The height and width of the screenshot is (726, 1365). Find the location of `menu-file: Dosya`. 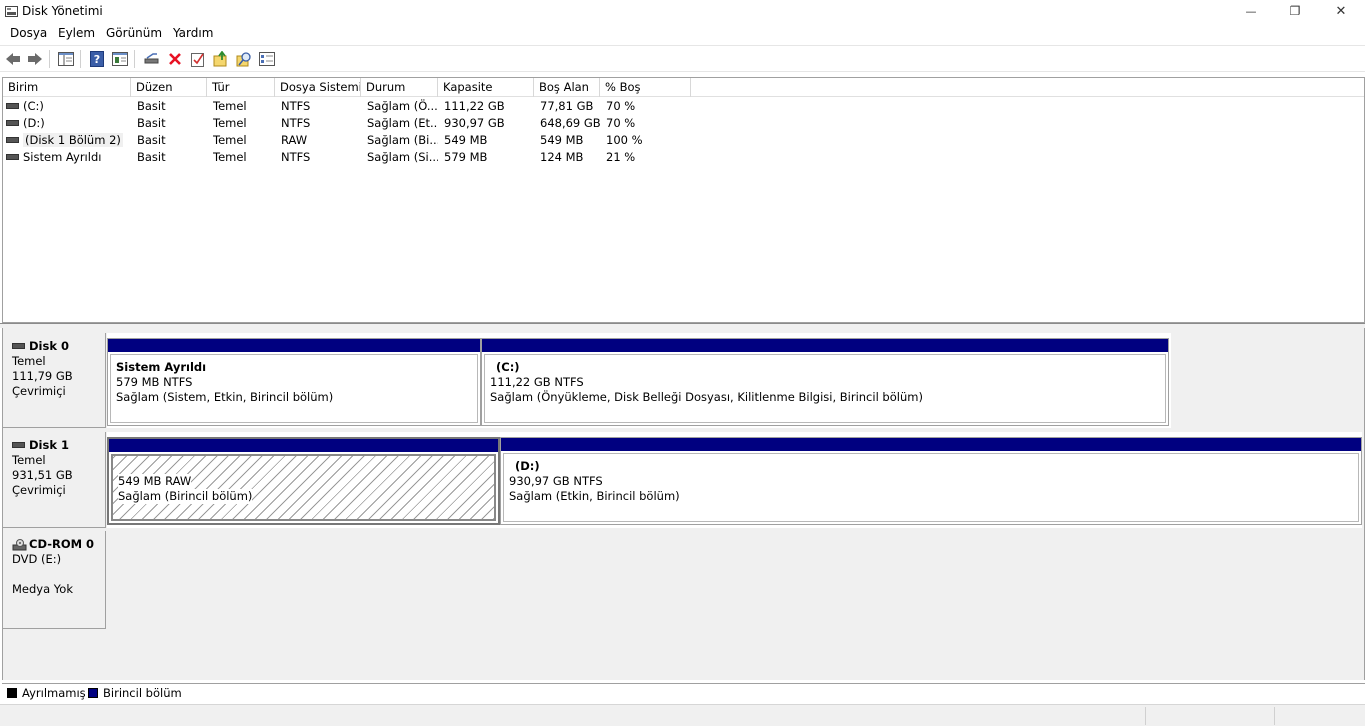

menu-file: Dosya is located at coordinates (28, 33).